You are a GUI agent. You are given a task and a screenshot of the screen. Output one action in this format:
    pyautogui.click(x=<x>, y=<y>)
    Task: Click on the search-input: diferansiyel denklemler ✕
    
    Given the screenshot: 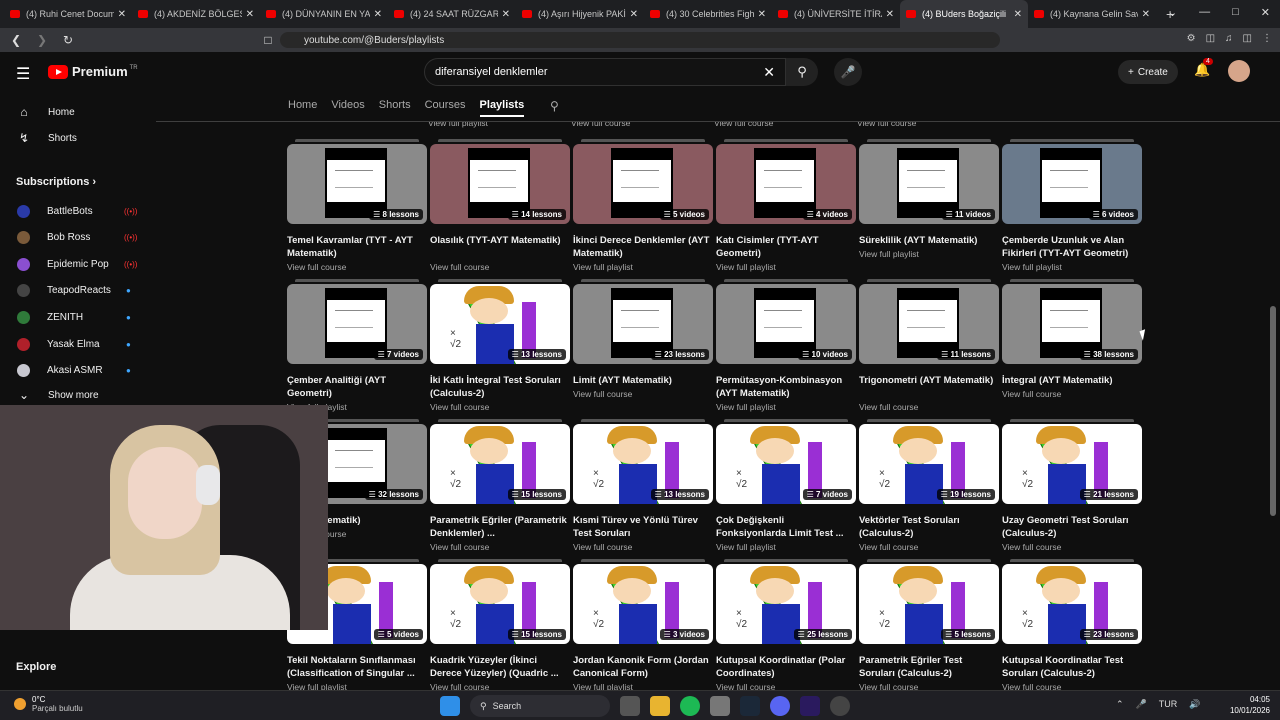 What is the action you would take?
    pyautogui.click(x=605, y=72)
    